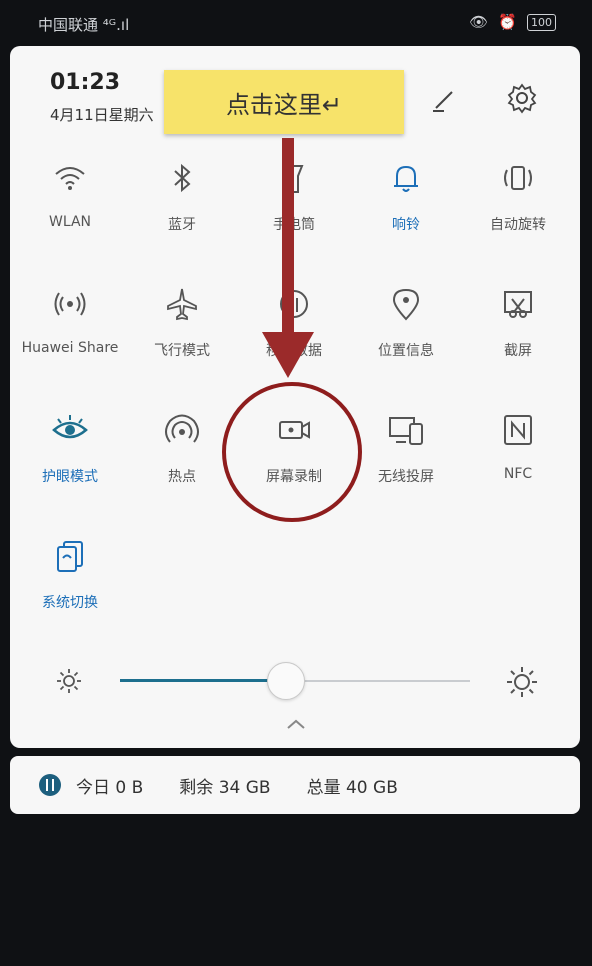 Image resolution: width=592 pixels, height=966 pixels. Describe the element at coordinates (479, 22) in the screenshot. I see `eye-comfort-icon: 👁` at that location.